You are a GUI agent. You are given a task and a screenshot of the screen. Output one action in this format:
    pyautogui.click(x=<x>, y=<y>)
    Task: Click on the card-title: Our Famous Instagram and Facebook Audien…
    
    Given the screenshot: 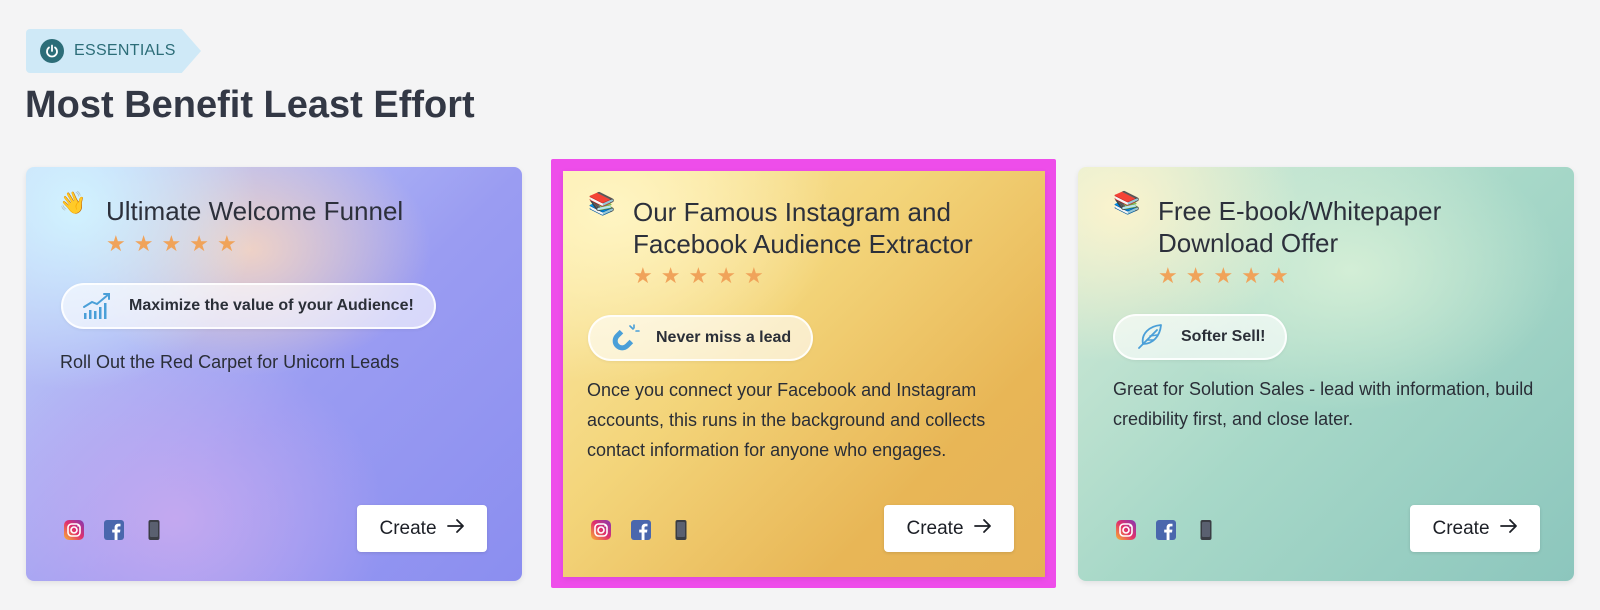 What is the action you would take?
    pyautogui.click(x=803, y=228)
    